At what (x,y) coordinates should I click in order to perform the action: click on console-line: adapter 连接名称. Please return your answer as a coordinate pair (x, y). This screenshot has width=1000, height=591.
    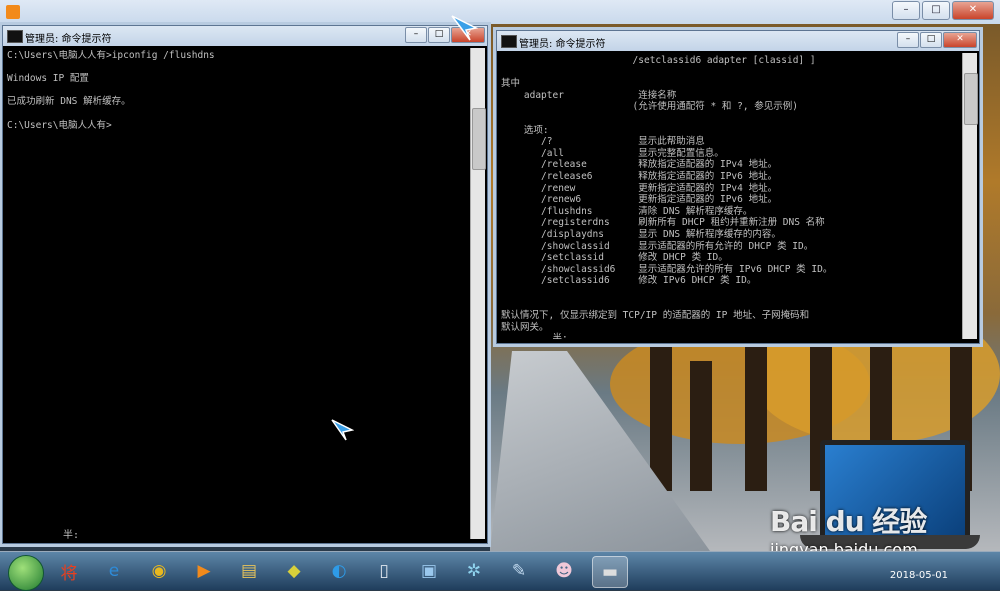
    Looking at the image, I should click on (589, 95).